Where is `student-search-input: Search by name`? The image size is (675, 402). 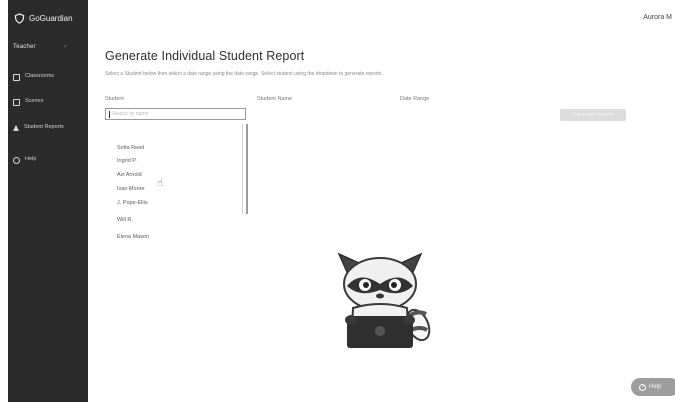 student-search-input: Search by name is located at coordinates (175, 114).